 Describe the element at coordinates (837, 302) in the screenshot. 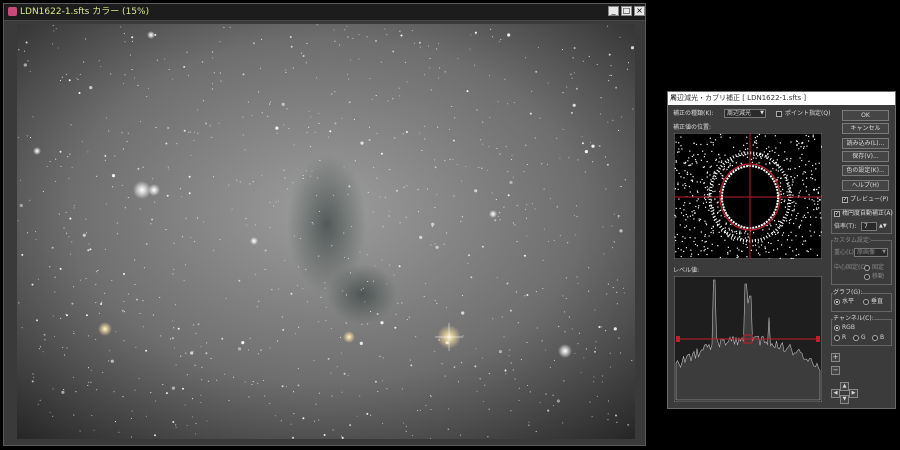

I see `graph-horizontal-radio` at that location.